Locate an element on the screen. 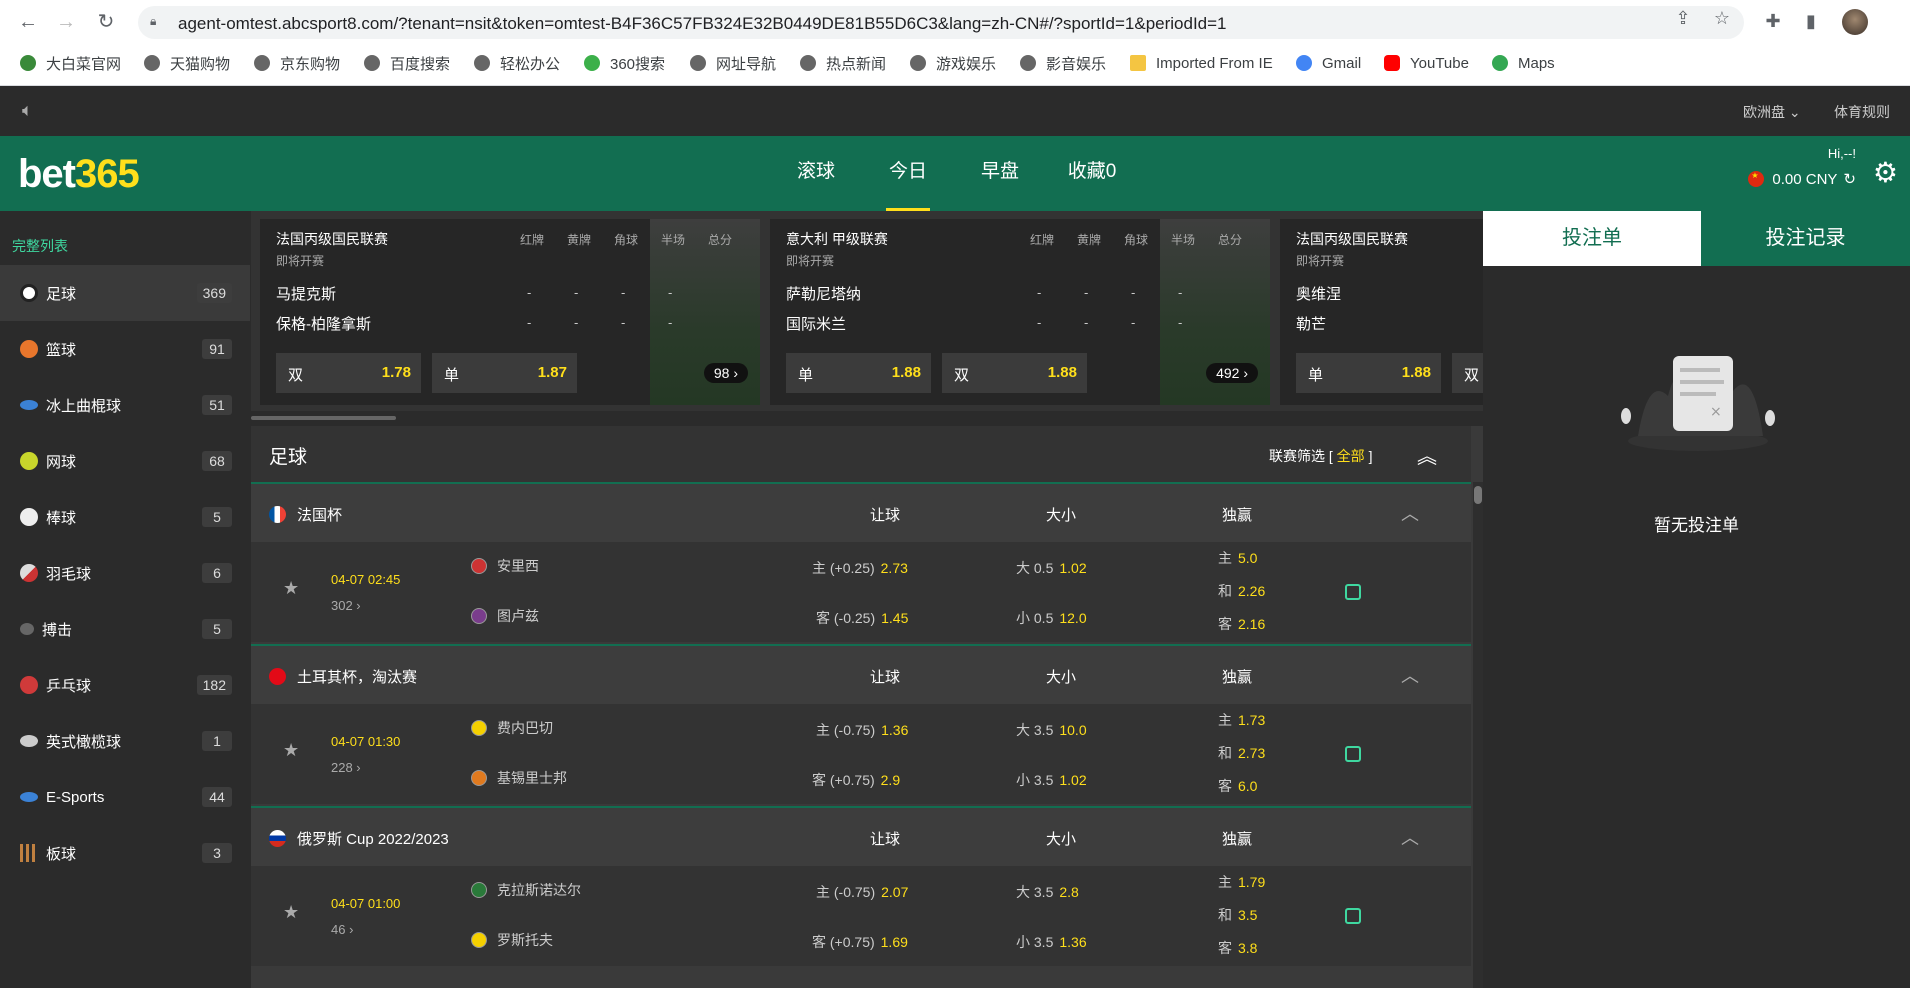 The image size is (1910, 988). handicap-away-odds: 客 (+0.75) 1.69 is located at coordinates (860, 942).